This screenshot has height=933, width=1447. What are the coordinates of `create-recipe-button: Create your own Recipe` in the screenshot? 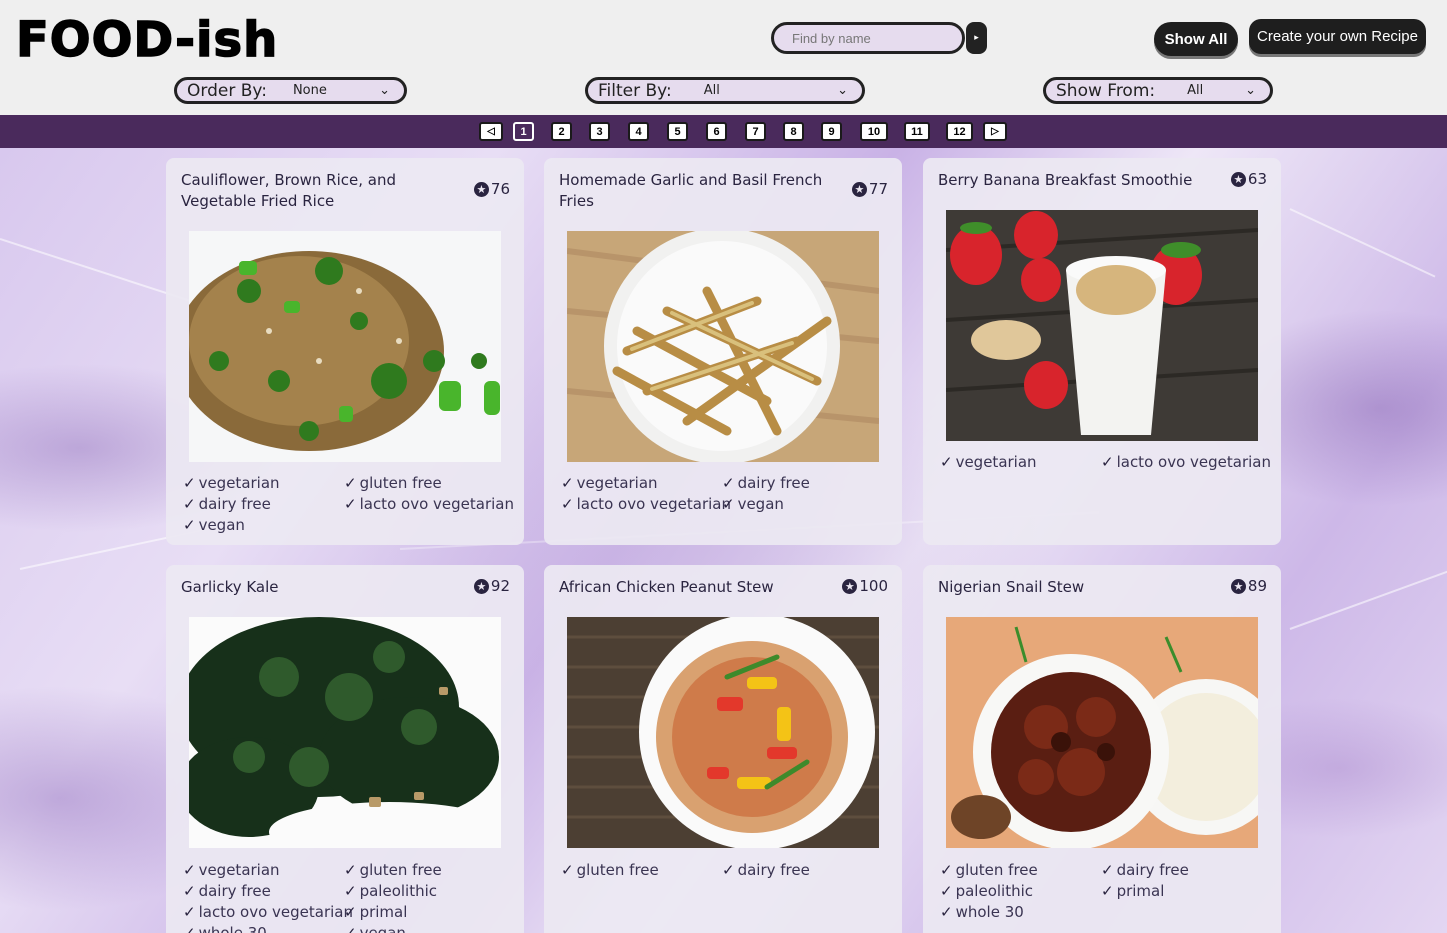 It's located at (1337, 36).